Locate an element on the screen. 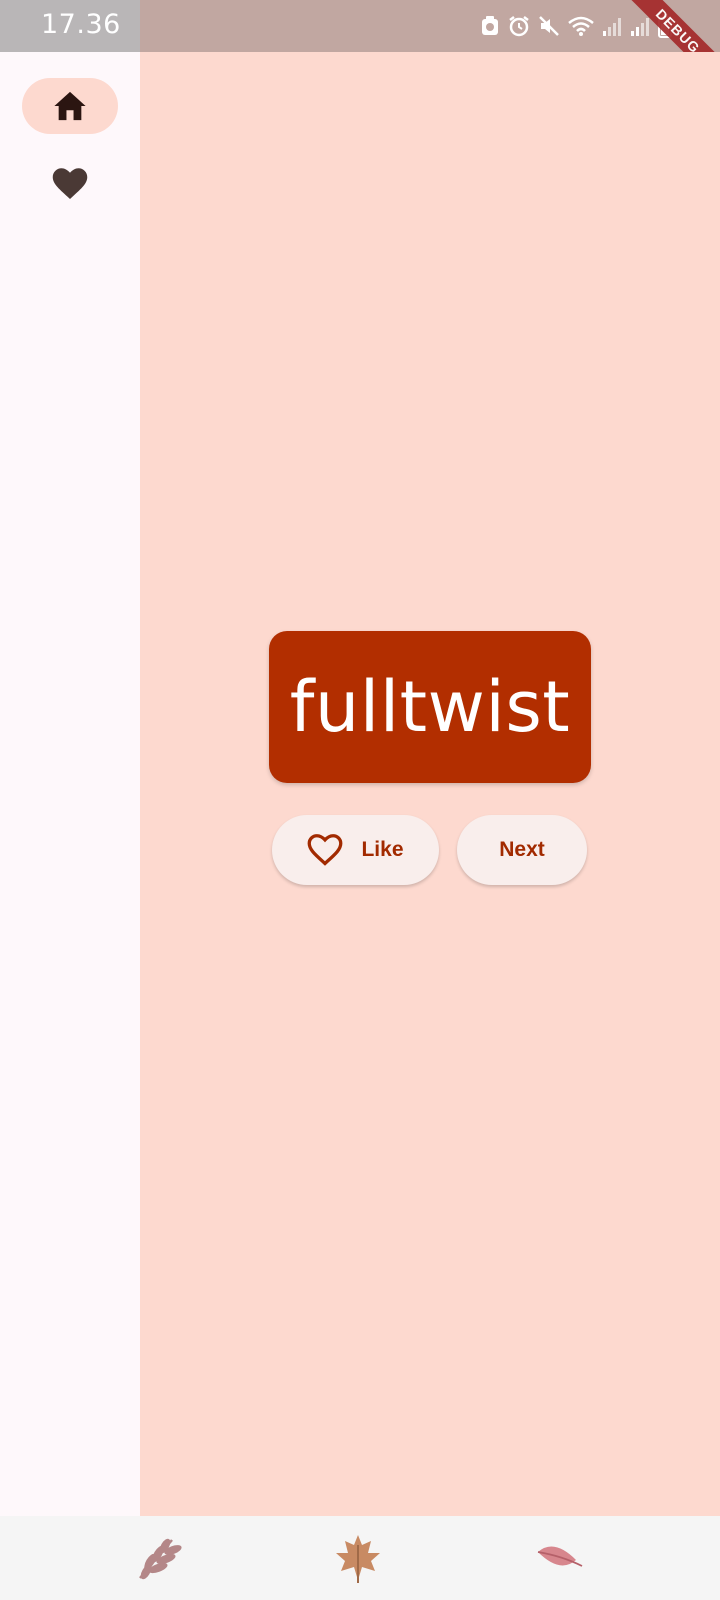  word-pair-text: fulltwist is located at coordinates (430, 707).